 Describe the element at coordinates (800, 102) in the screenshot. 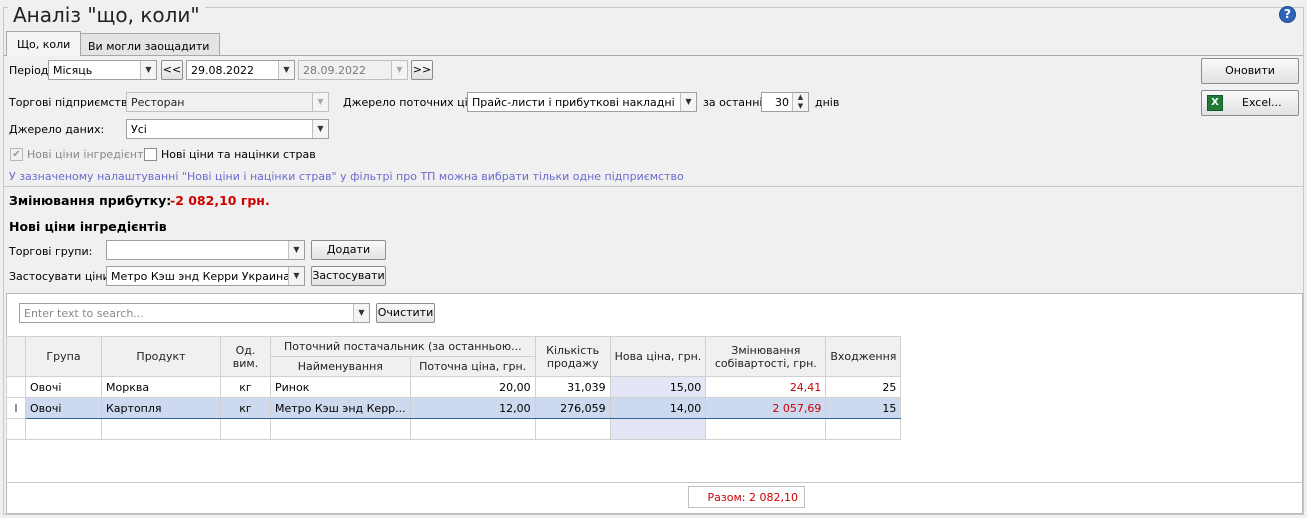

I see `spin-icon: ▲ ▼` at that location.